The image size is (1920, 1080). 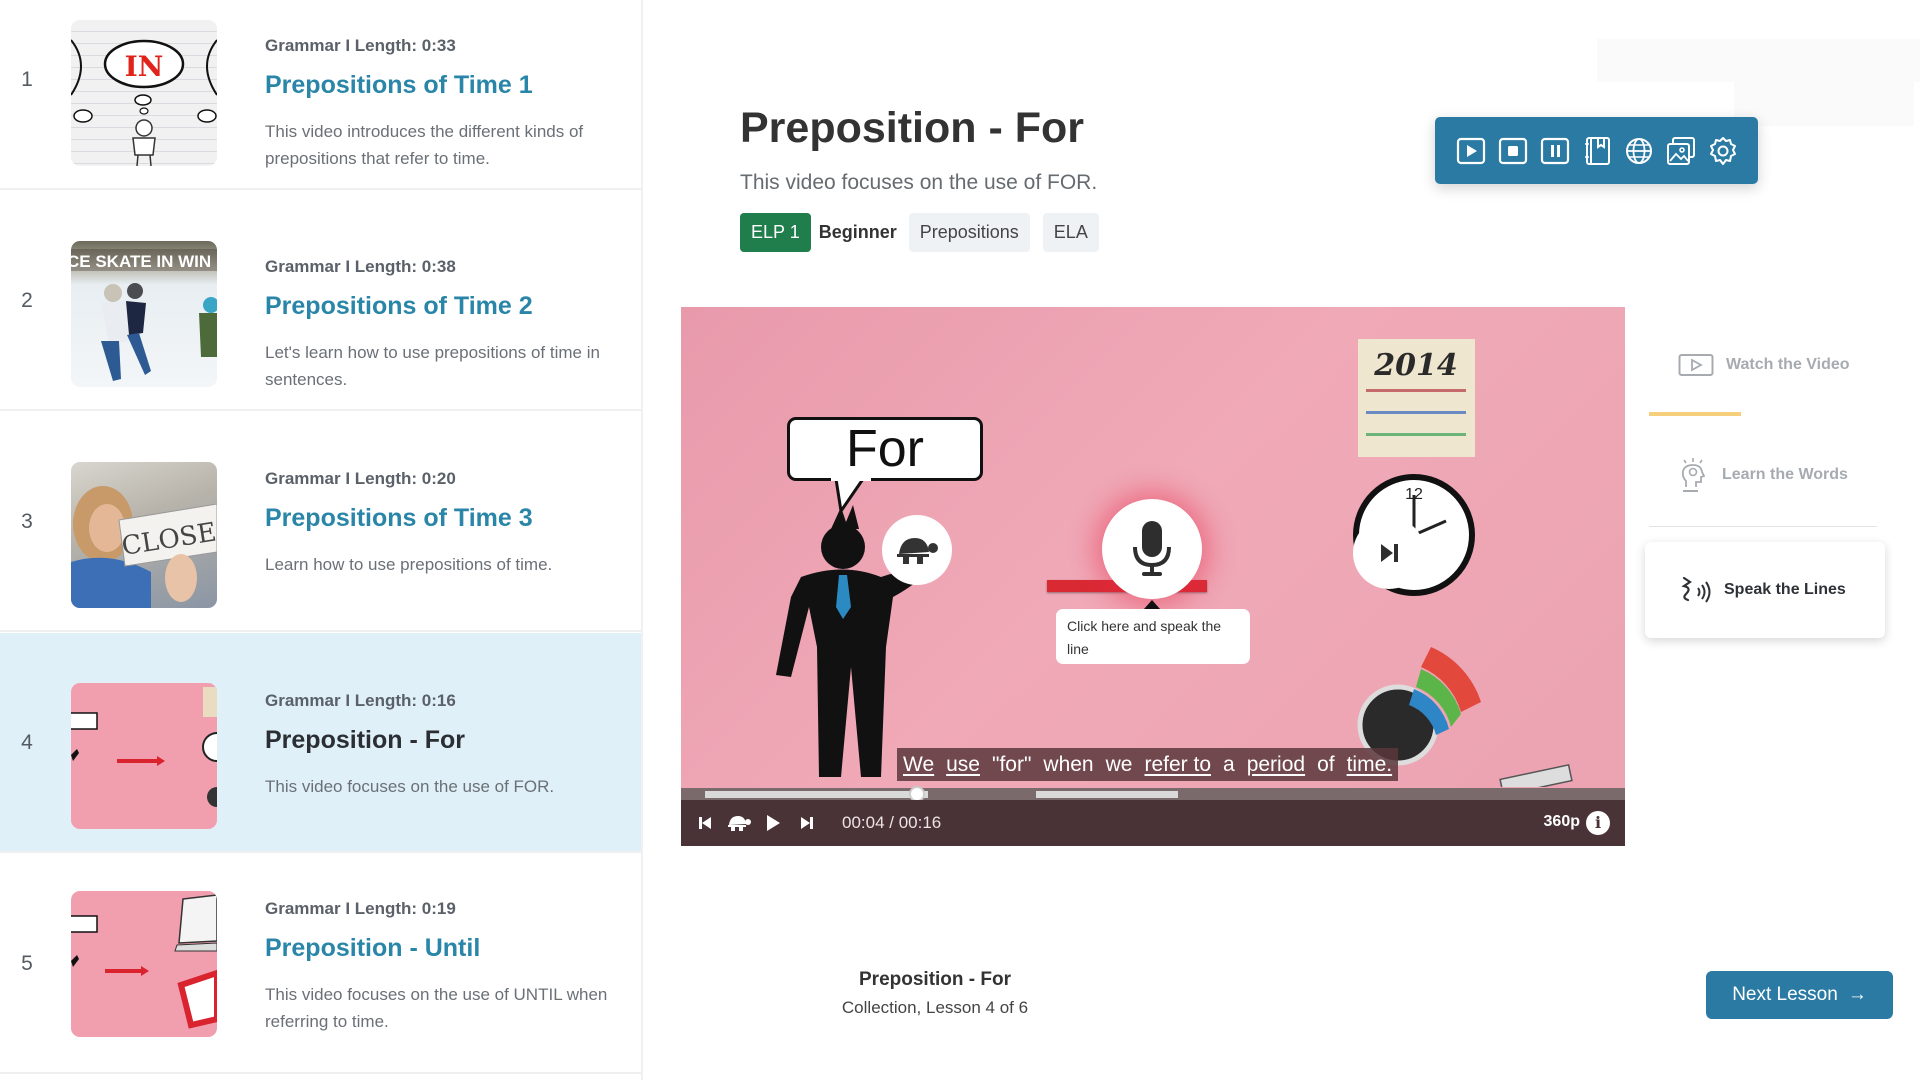 I want to click on lesson-tags: ELP 1 Beginner Prepositions ELA, so click(x=926, y=232).